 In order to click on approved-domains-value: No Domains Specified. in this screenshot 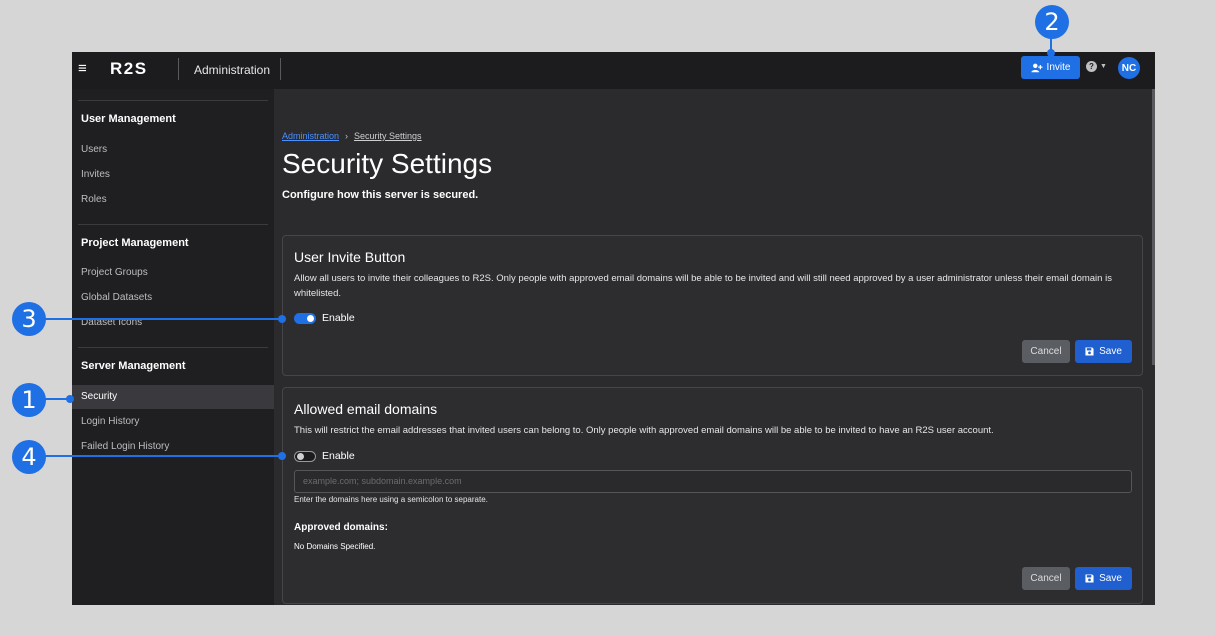, I will do `click(335, 546)`.